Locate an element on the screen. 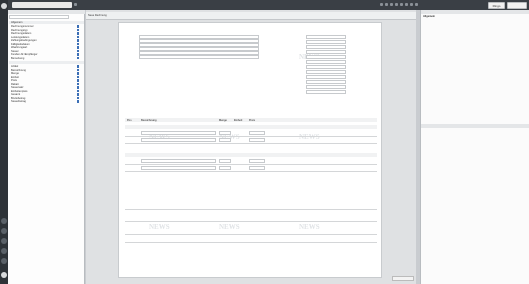 The height and width of the screenshot is (284, 529). rail-logout-icon is located at coordinates (4, 261).